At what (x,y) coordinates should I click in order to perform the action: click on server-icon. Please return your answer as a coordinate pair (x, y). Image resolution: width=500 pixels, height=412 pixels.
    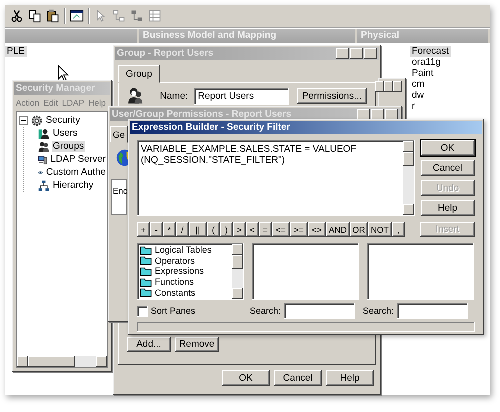
    Looking at the image, I should click on (43, 160).